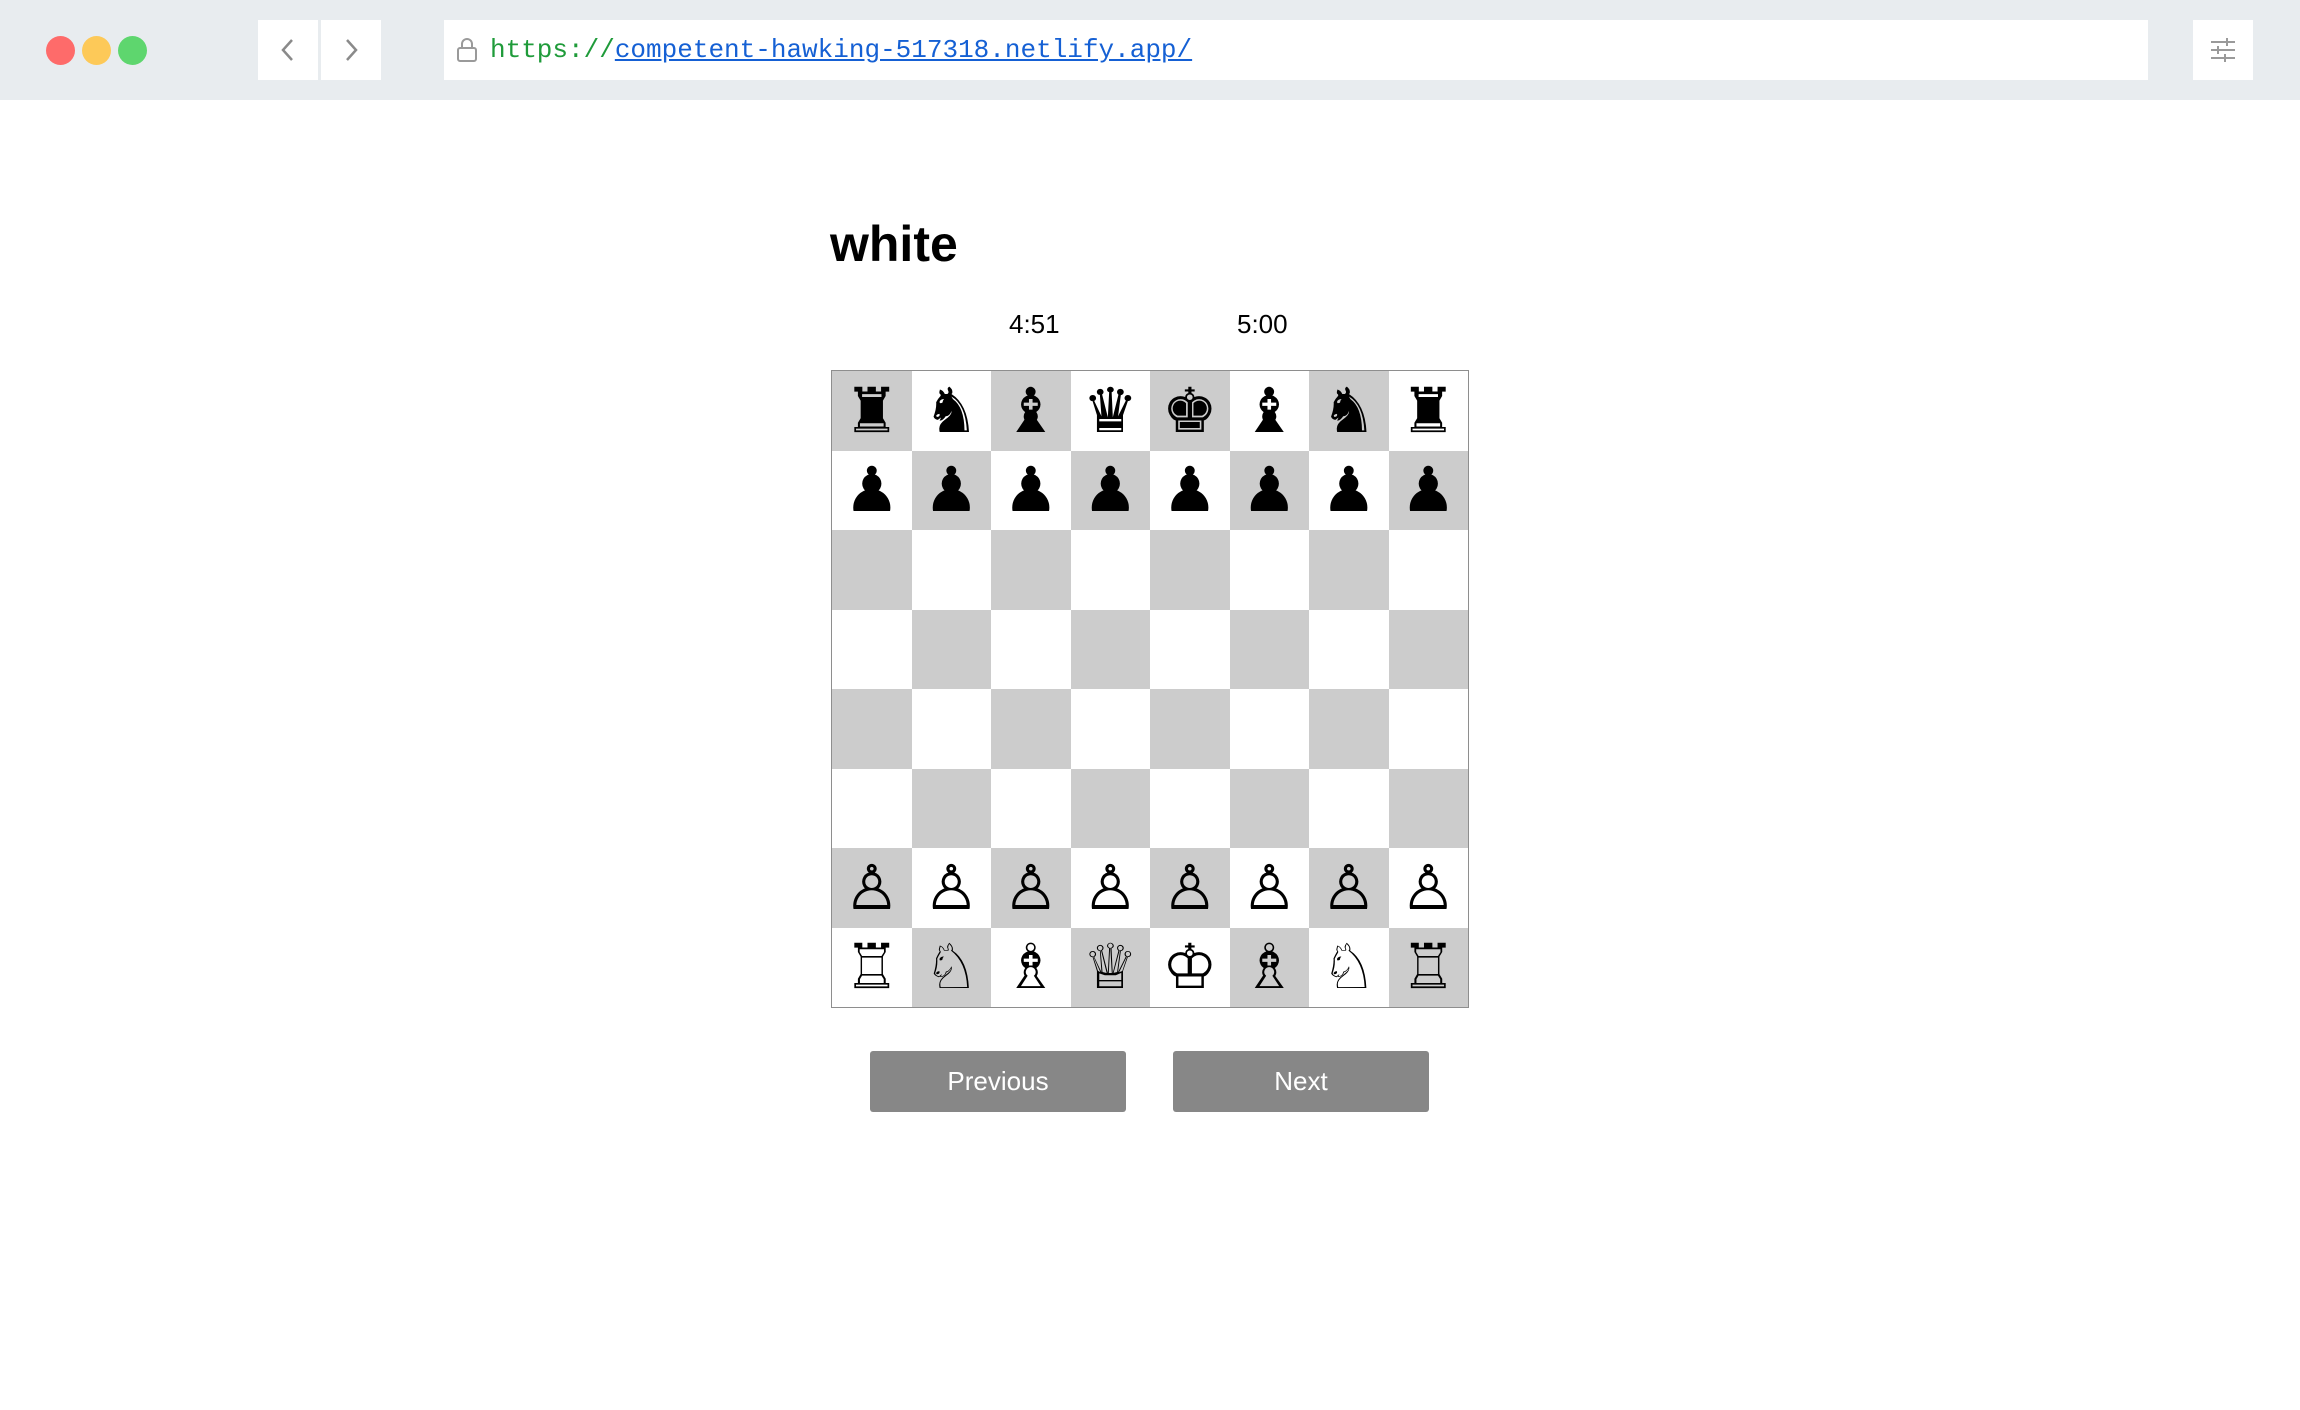 The width and height of the screenshot is (2300, 1410). I want to click on next-button: Next, so click(1301, 1081).